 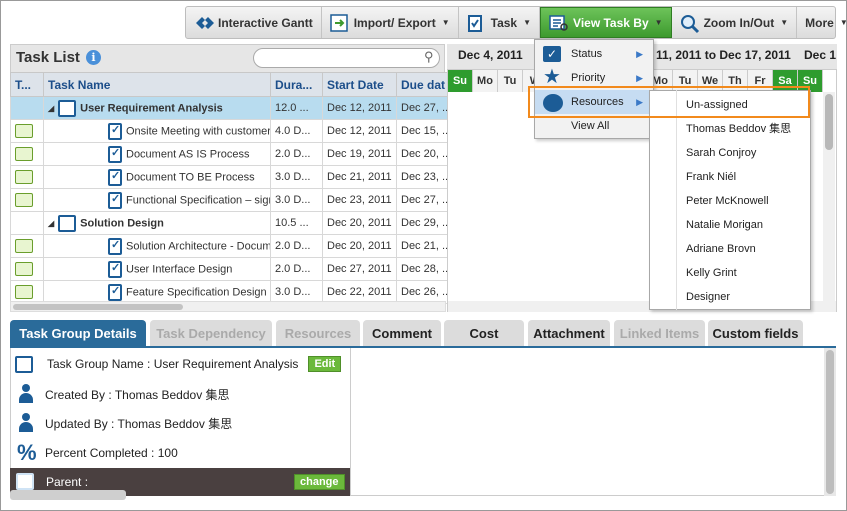 What do you see at coordinates (157, 154) in the screenshot?
I see `task-name-cell: Document AS IS Process` at bounding box center [157, 154].